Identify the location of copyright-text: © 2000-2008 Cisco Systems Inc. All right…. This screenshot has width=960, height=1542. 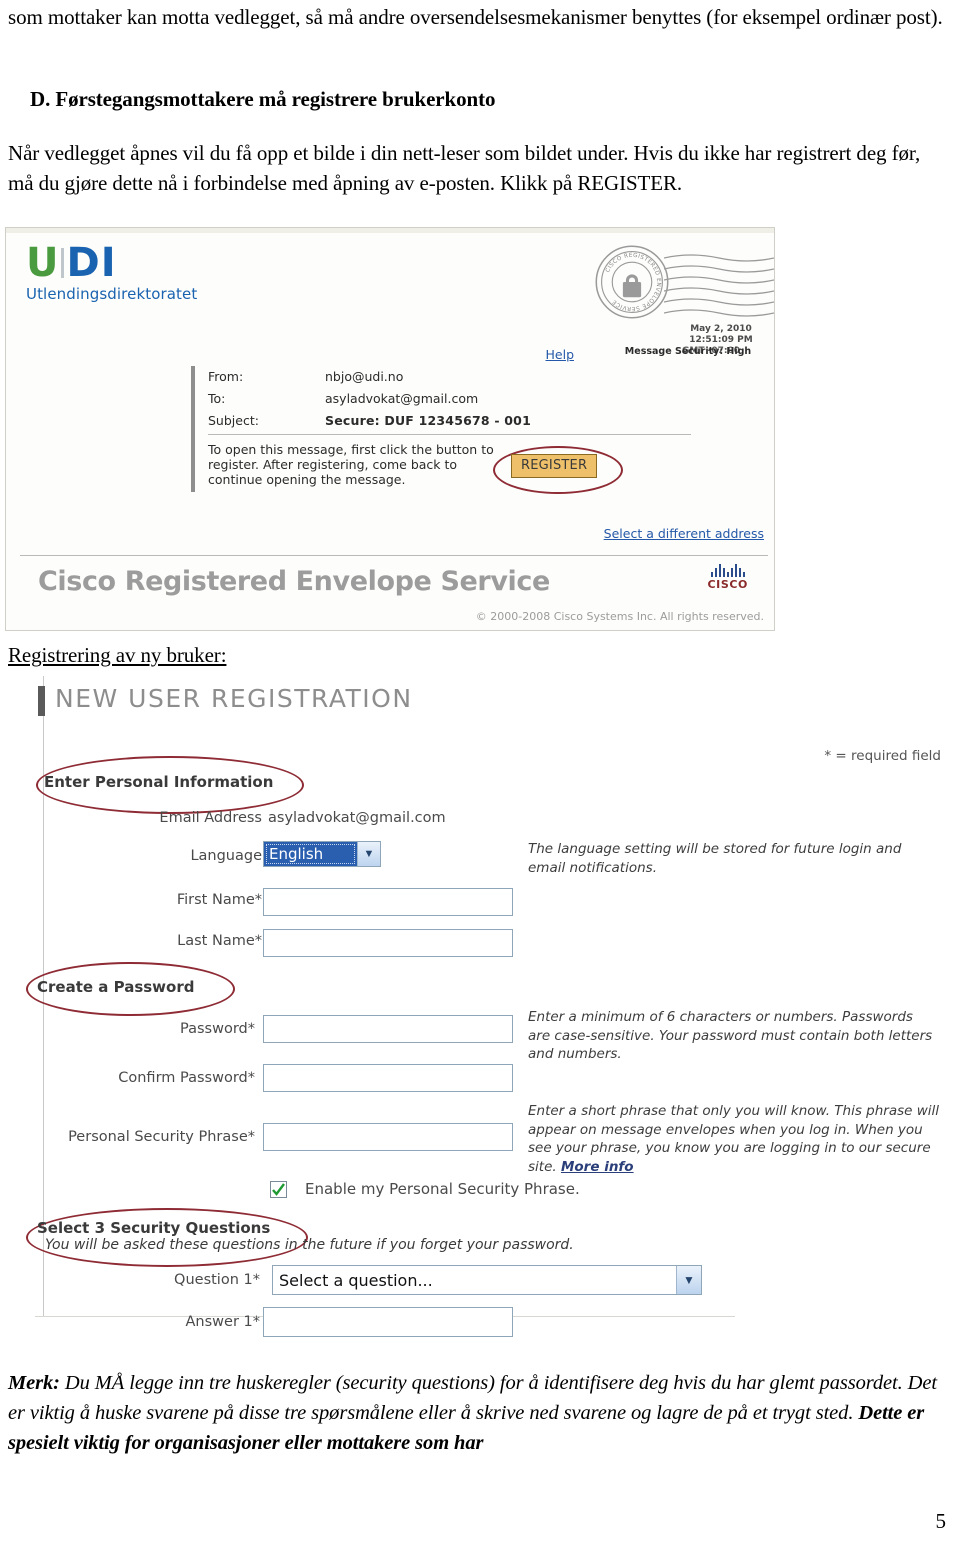
(619, 616).